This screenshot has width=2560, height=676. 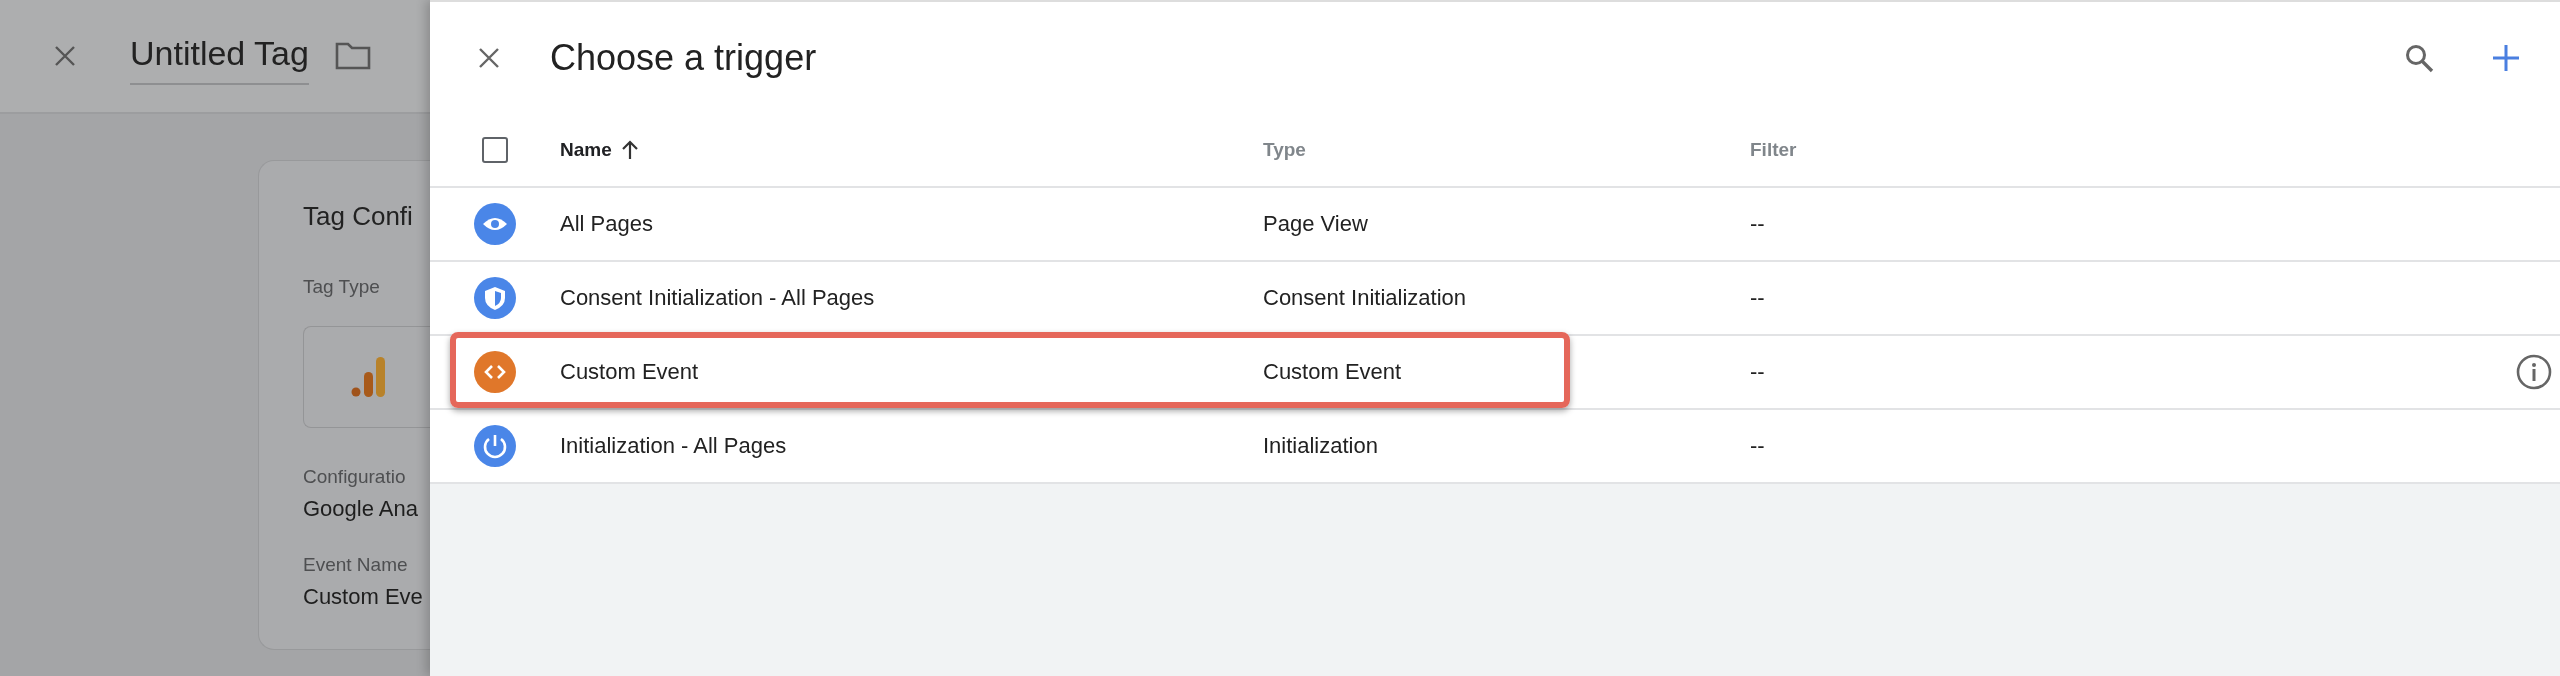 I want to click on trigger-row: Custom Event Custom Event --, so click(x=1495, y=373).